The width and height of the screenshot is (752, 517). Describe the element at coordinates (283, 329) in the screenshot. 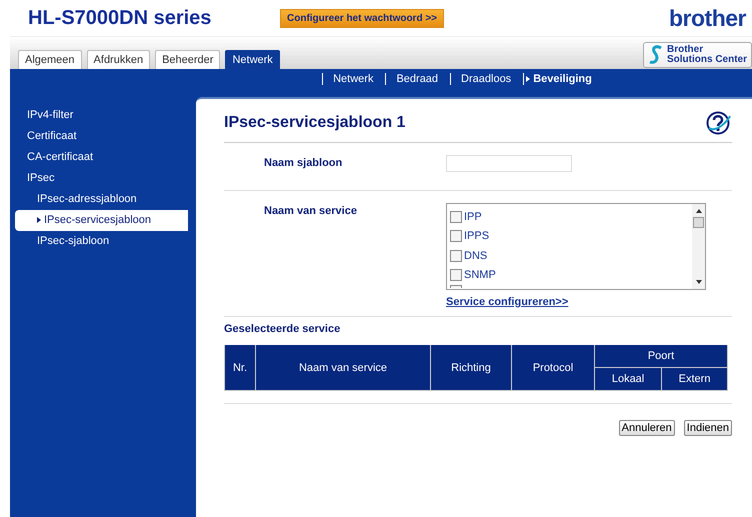

I see `section-heading: Geselecteerde service` at that location.